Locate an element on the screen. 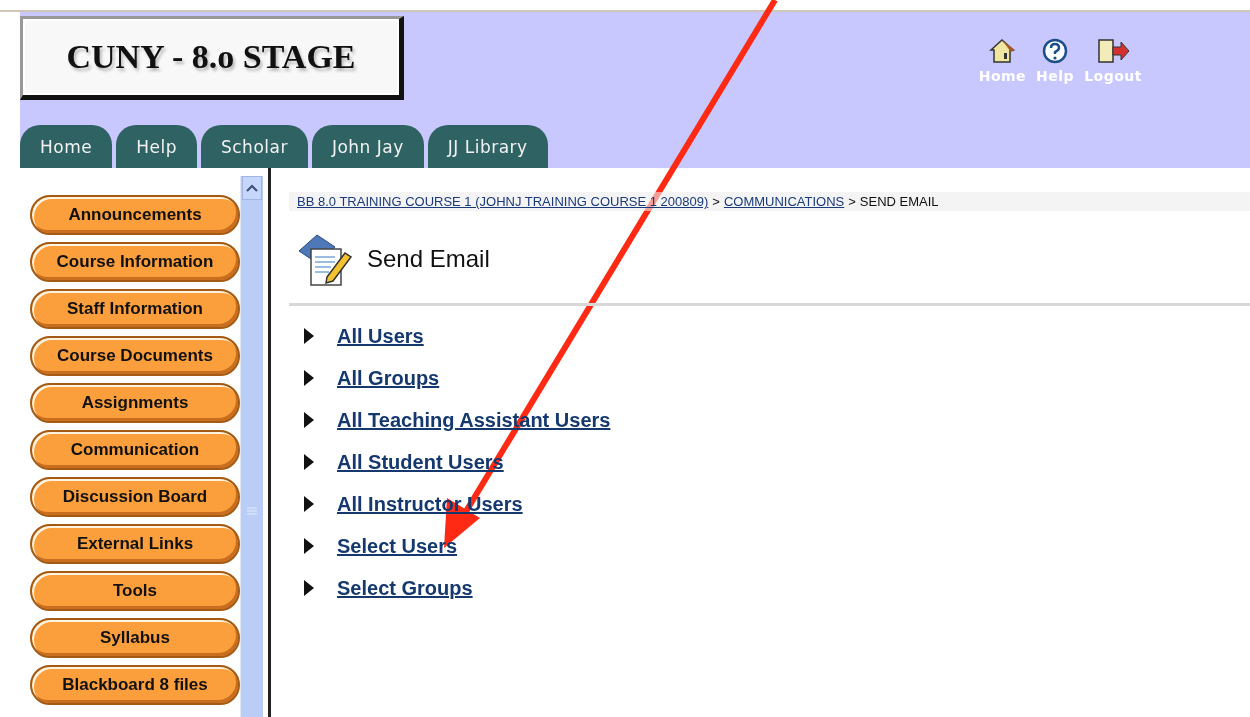 The image size is (1250, 717). course-menu-button: Assignments is located at coordinates (135, 403).